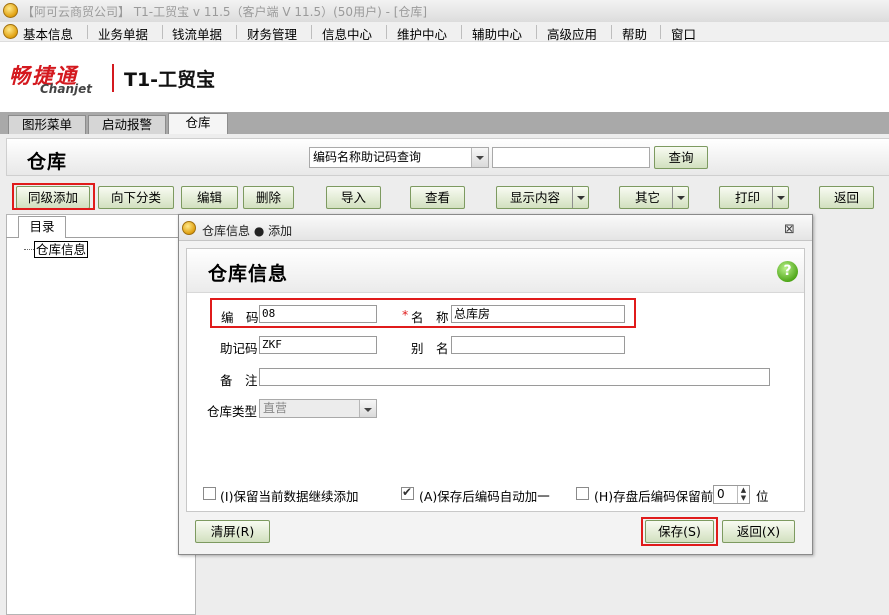 This screenshot has width=889, height=615. What do you see at coordinates (42, 227) in the screenshot?
I see `tab-directory: 目录` at bounding box center [42, 227].